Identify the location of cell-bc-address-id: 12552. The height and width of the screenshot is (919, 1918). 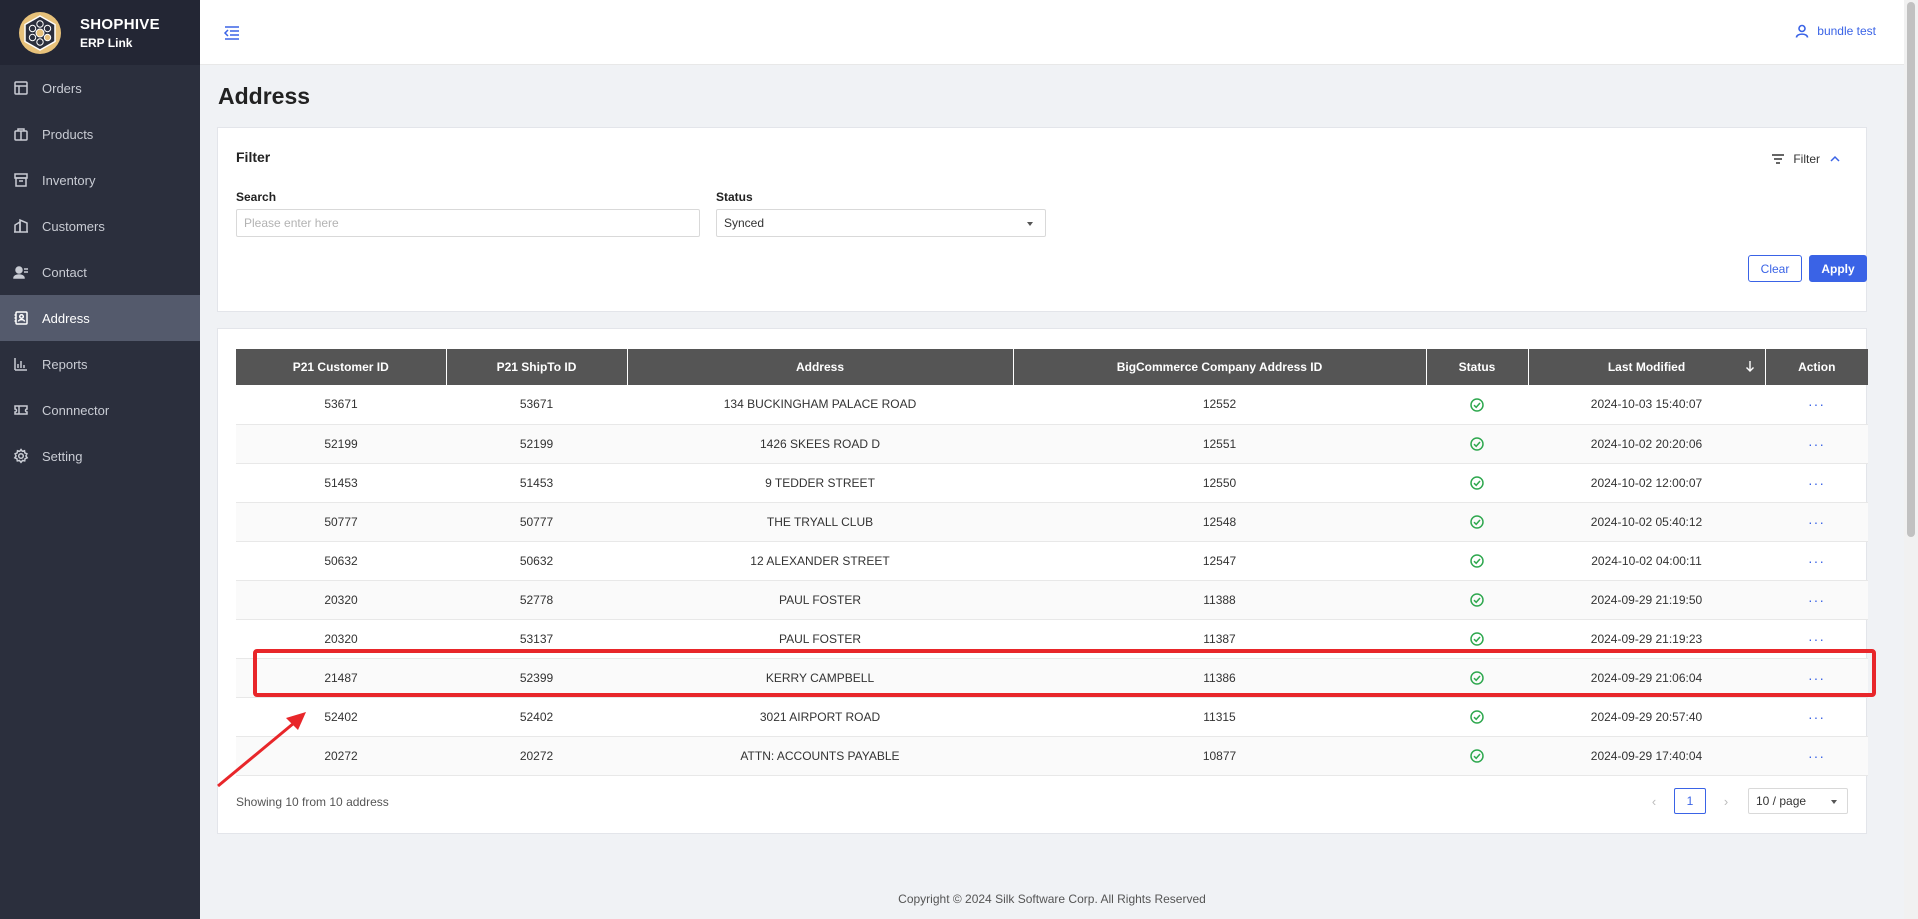
(1219, 405).